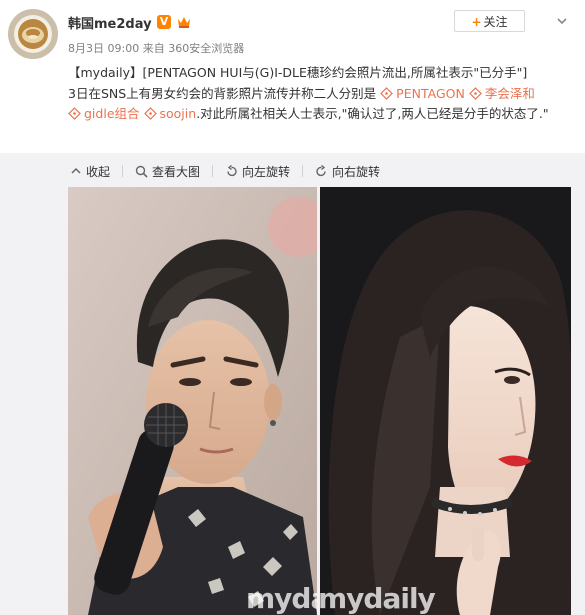 The height and width of the screenshot is (615, 585). Describe the element at coordinates (266, 171) in the screenshot. I see `rotate-left-label: 向左旋转` at that location.